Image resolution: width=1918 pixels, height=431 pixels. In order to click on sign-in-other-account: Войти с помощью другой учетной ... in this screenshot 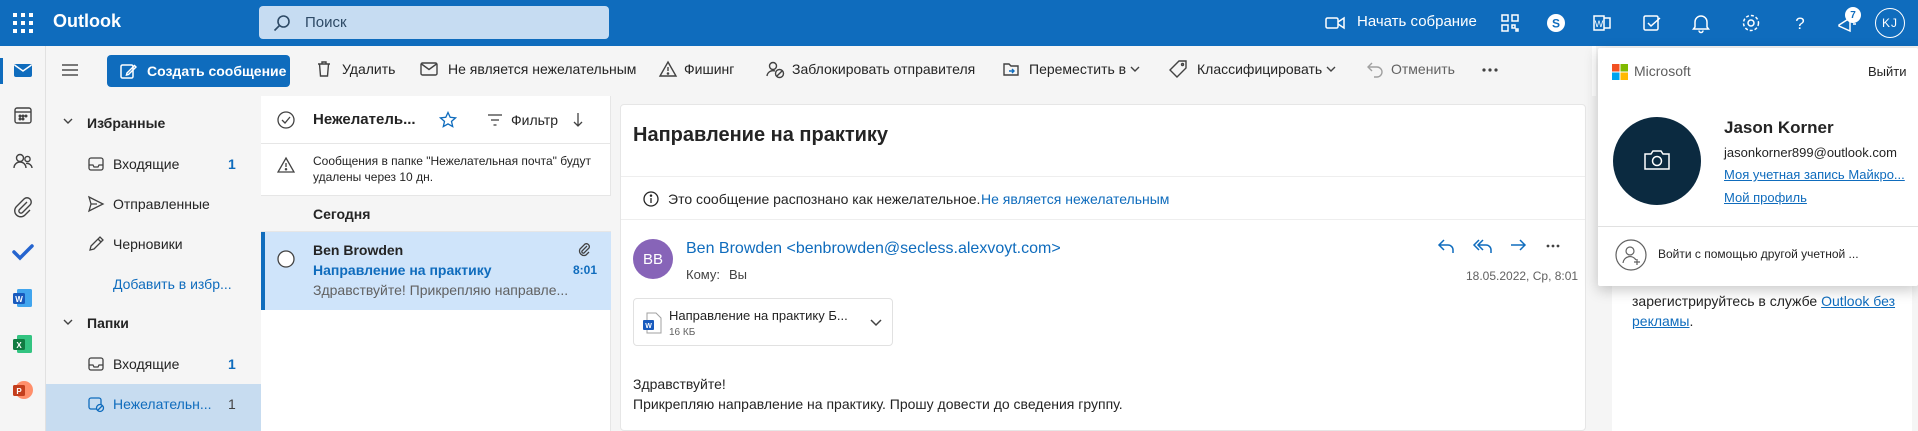, I will do `click(1758, 254)`.